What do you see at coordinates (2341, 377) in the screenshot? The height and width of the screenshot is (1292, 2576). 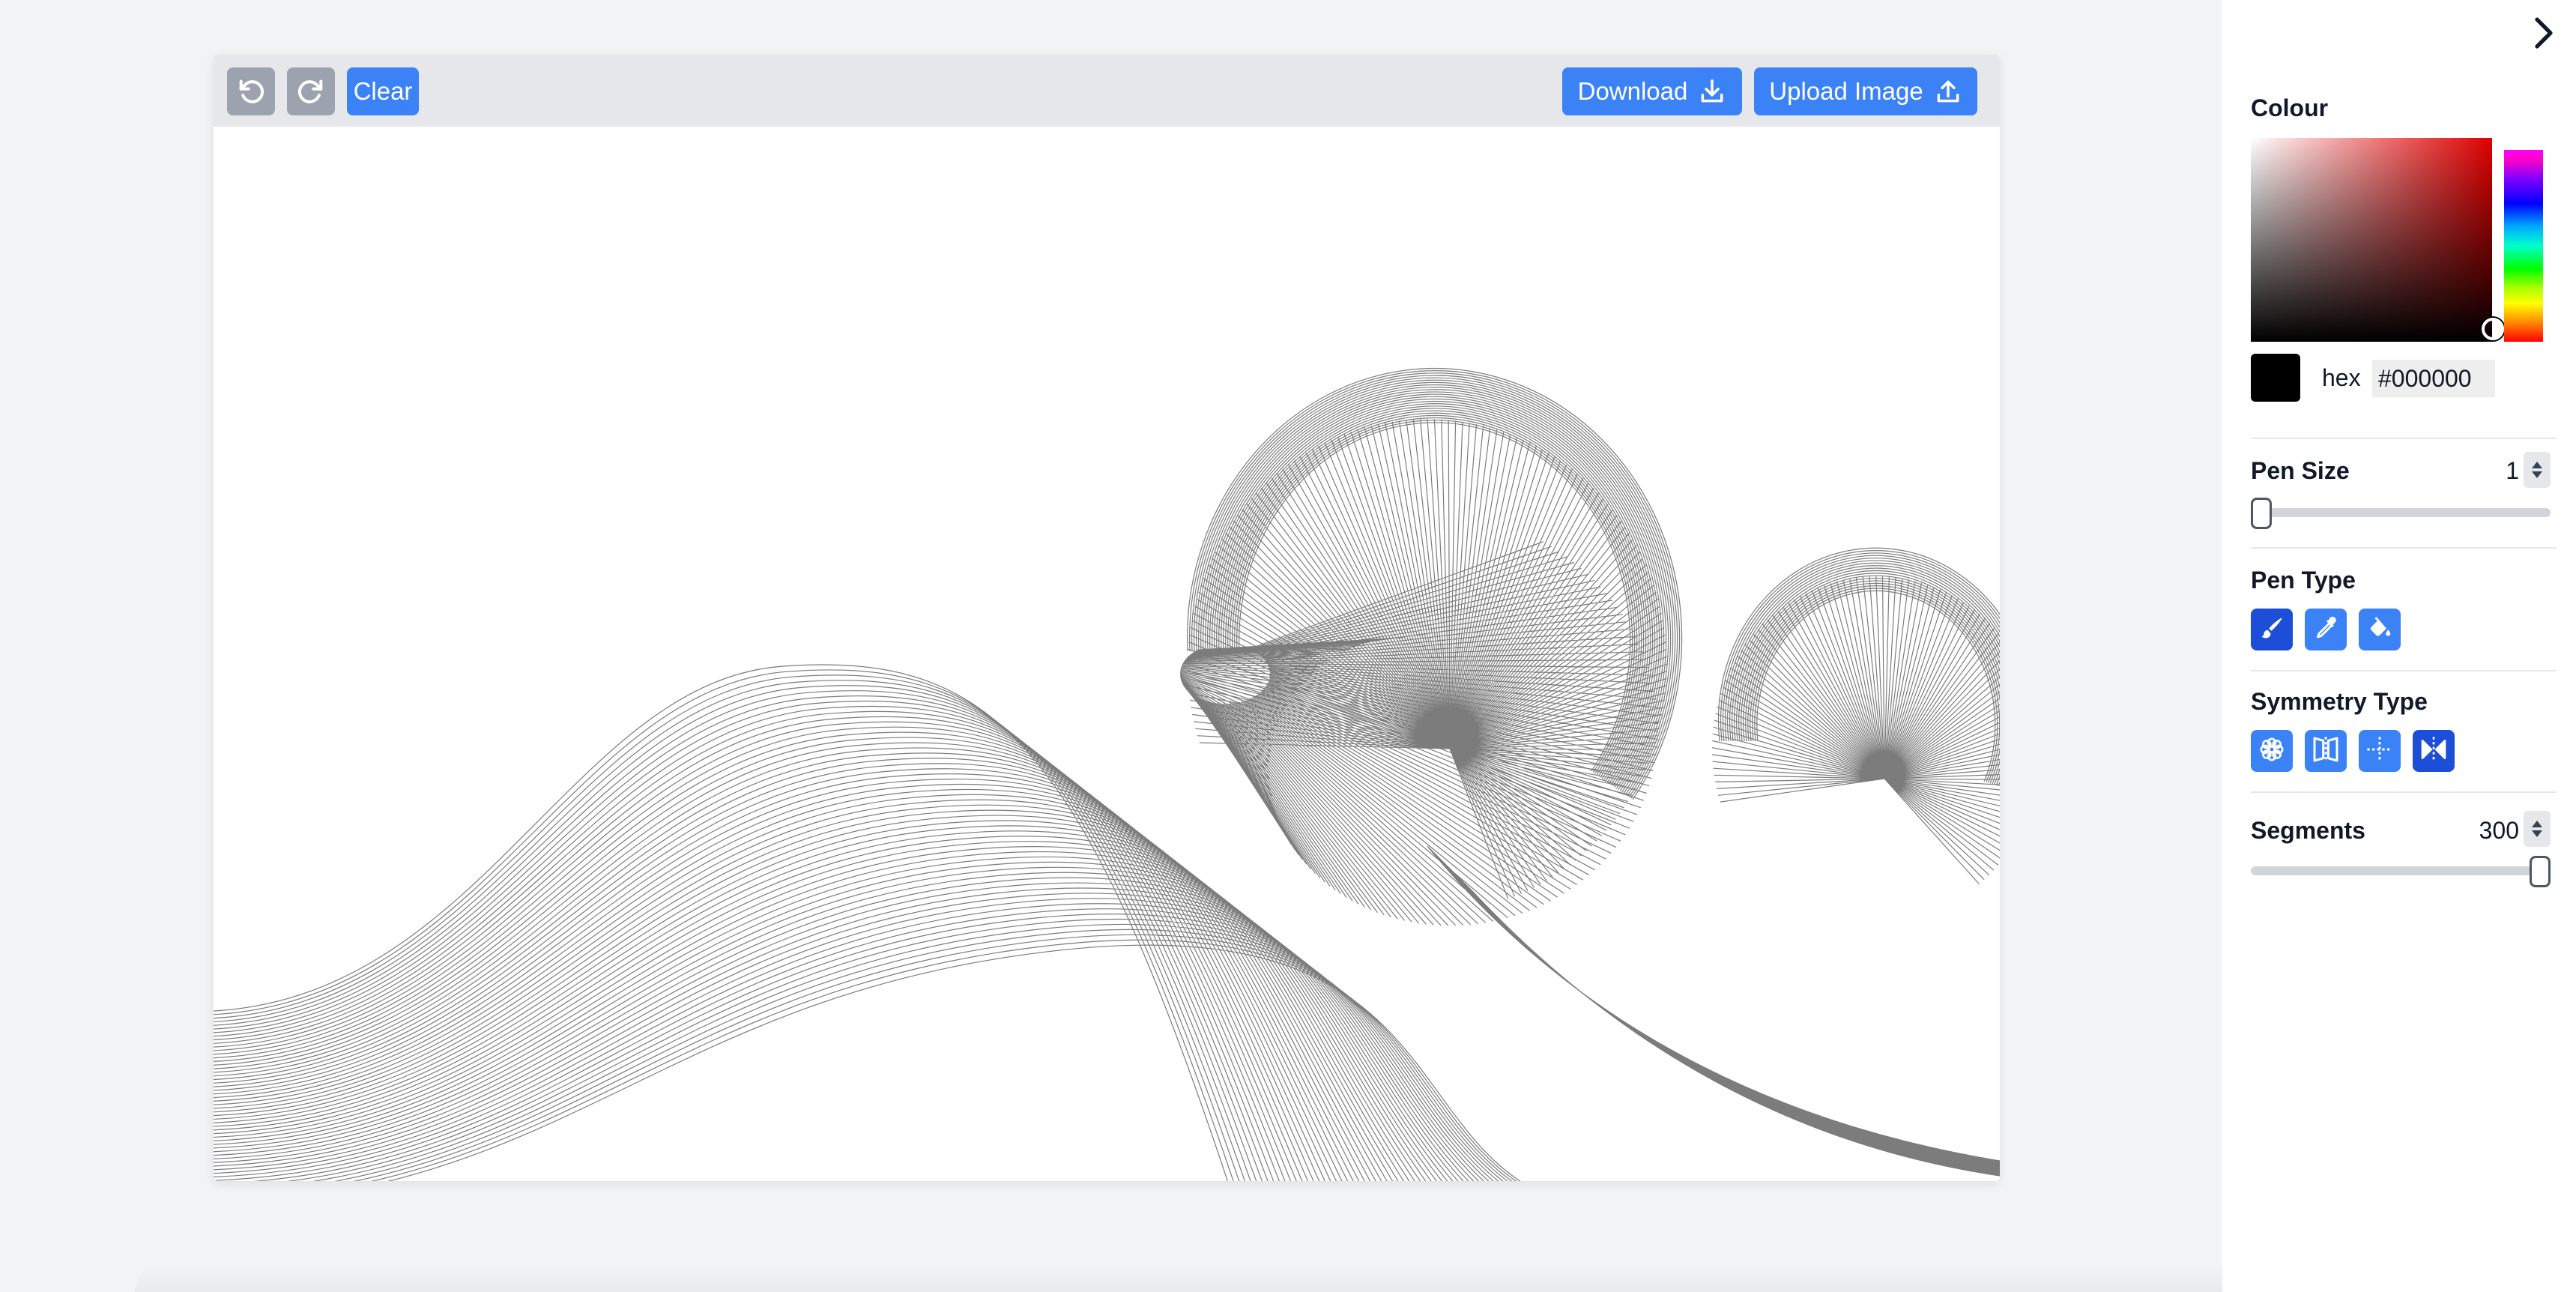 I see `hex-label: hex` at bounding box center [2341, 377].